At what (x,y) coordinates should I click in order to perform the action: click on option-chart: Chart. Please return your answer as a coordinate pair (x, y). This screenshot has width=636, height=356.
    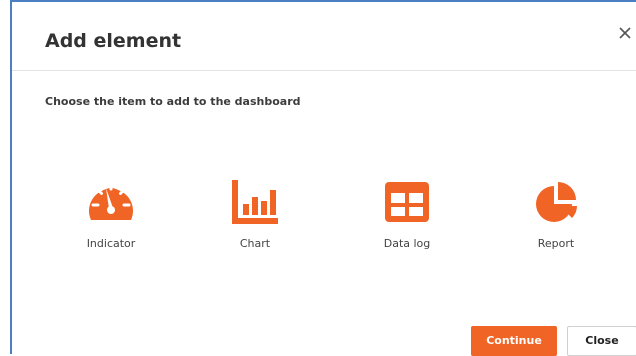
    Looking at the image, I should click on (255, 214).